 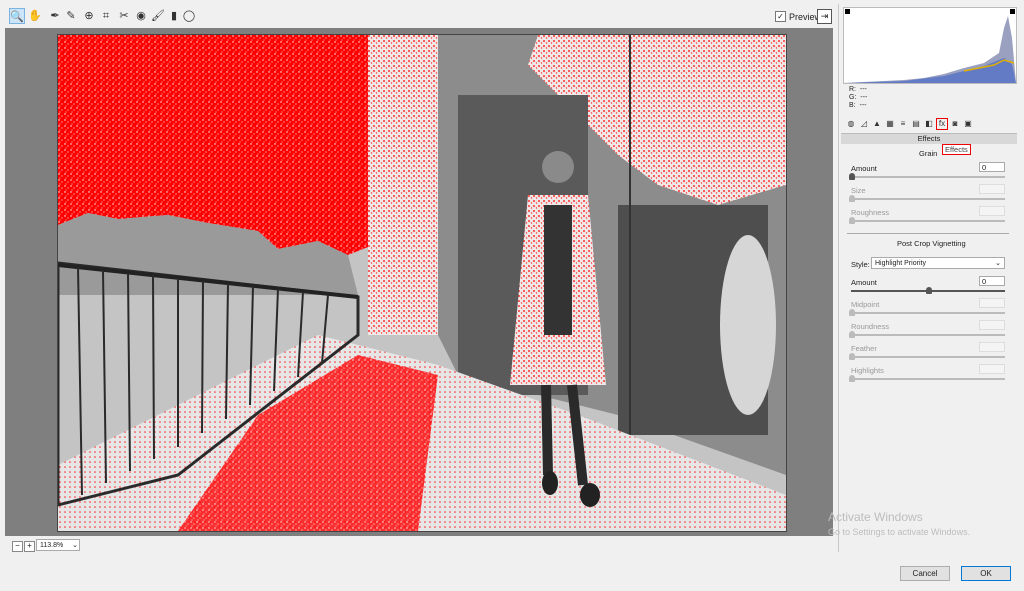 What do you see at coordinates (992, 189) in the screenshot?
I see `grain-size-field` at bounding box center [992, 189].